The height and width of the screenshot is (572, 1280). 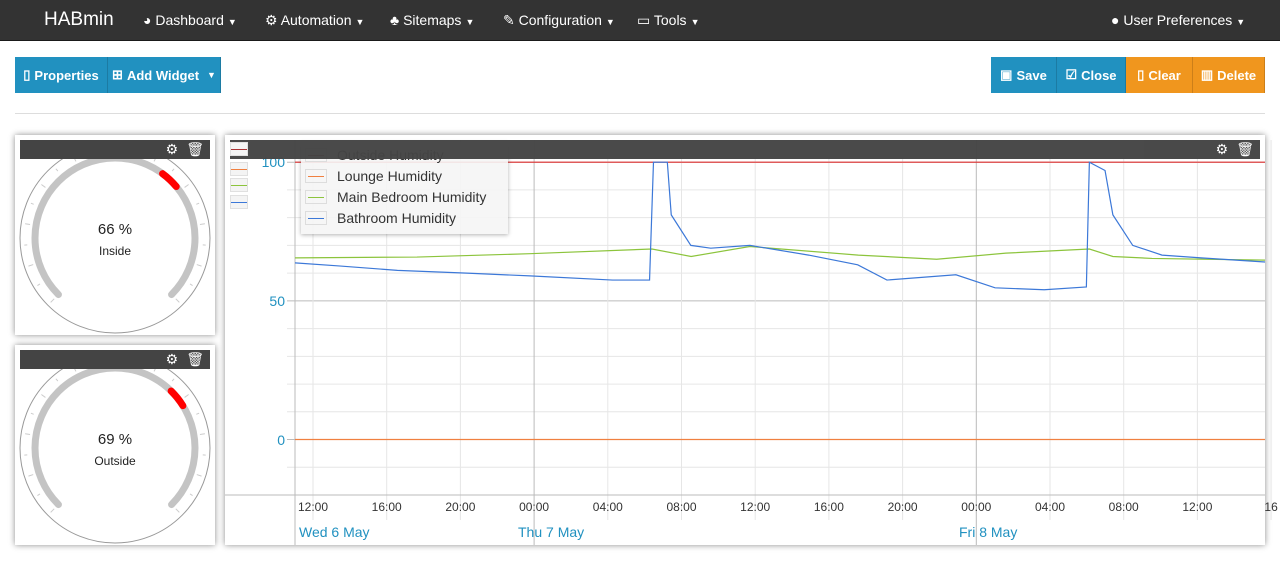 What do you see at coordinates (373, 176) in the screenshot?
I see `legend-item: Lounge Humidity` at bounding box center [373, 176].